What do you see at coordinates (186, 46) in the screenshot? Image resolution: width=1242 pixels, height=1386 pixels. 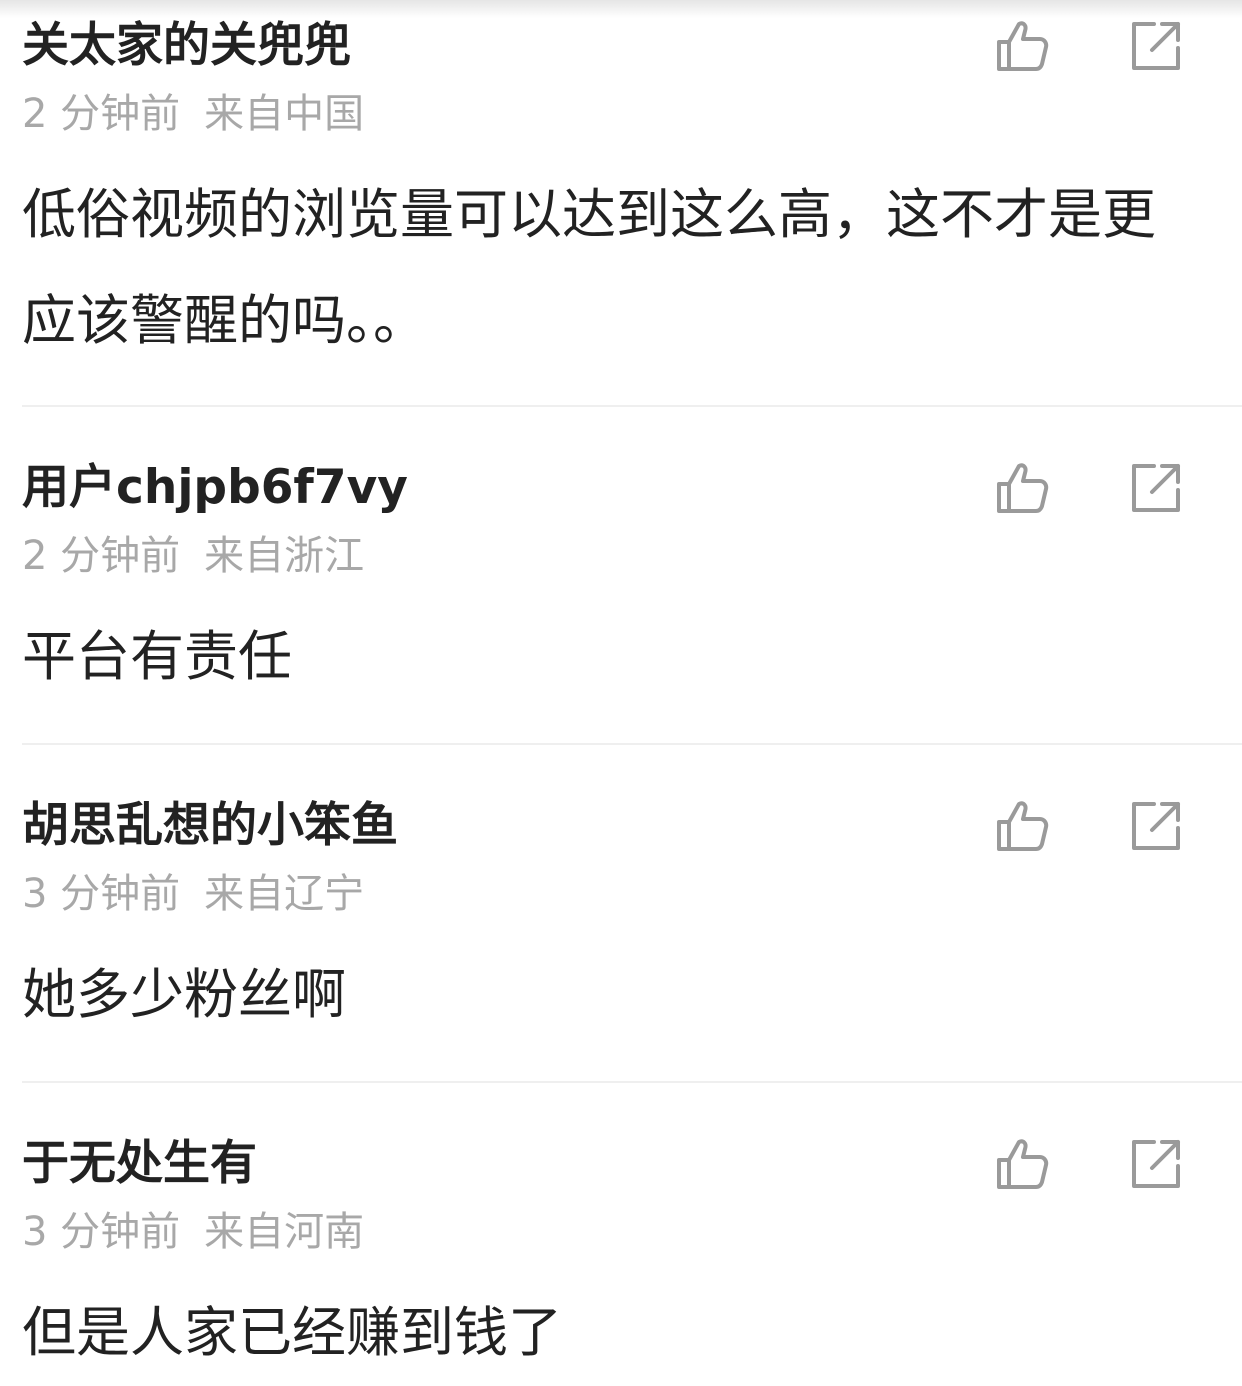 I see `comment-author: 关太家的关兜兜` at bounding box center [186, 46].